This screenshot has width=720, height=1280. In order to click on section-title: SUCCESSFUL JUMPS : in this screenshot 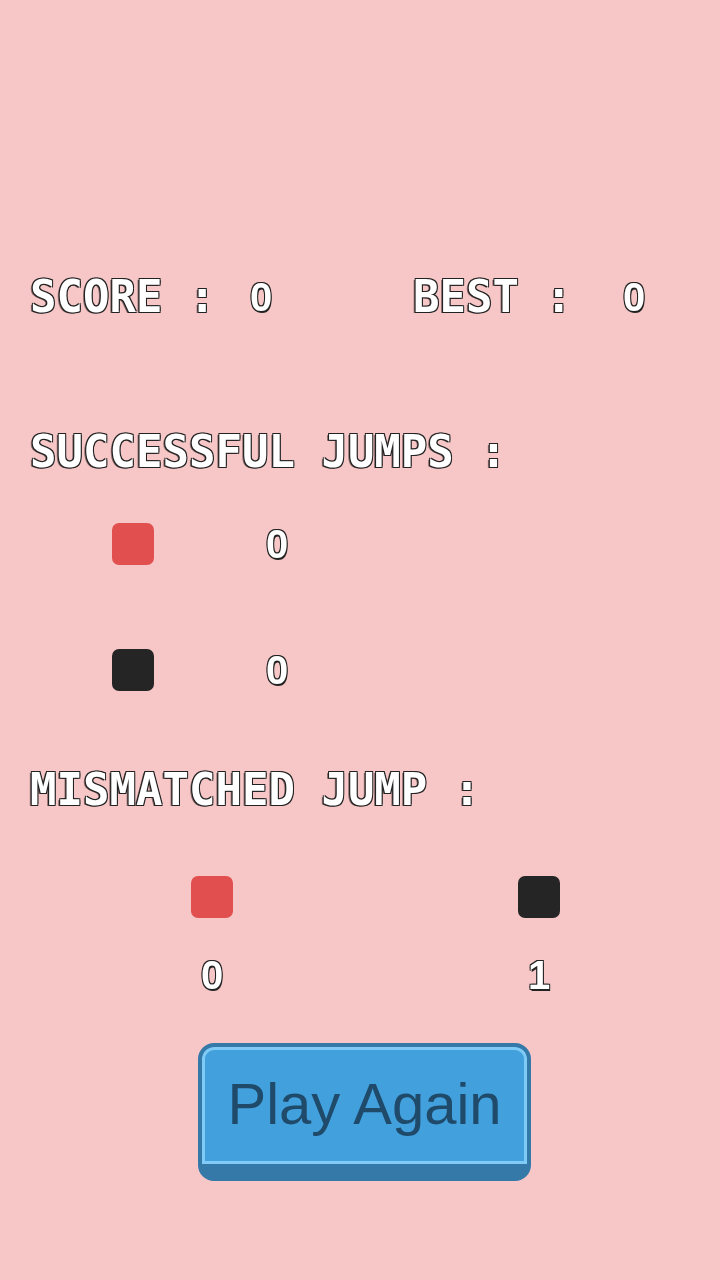, I will do `click(268, 452)`.